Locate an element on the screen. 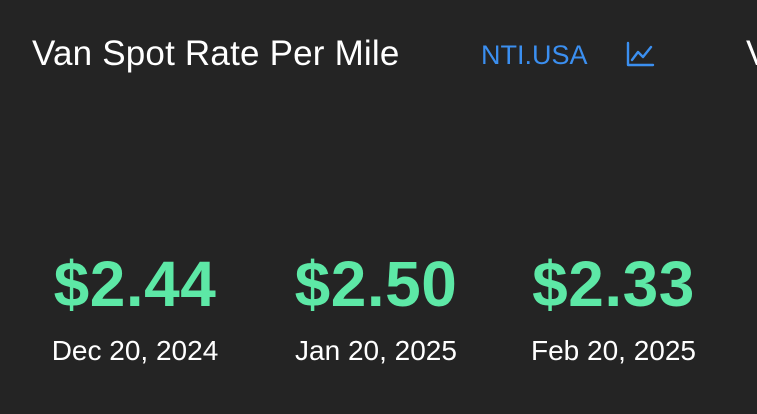  metric-date: Feb 20, 2025 is located at coordinates (613, 350).